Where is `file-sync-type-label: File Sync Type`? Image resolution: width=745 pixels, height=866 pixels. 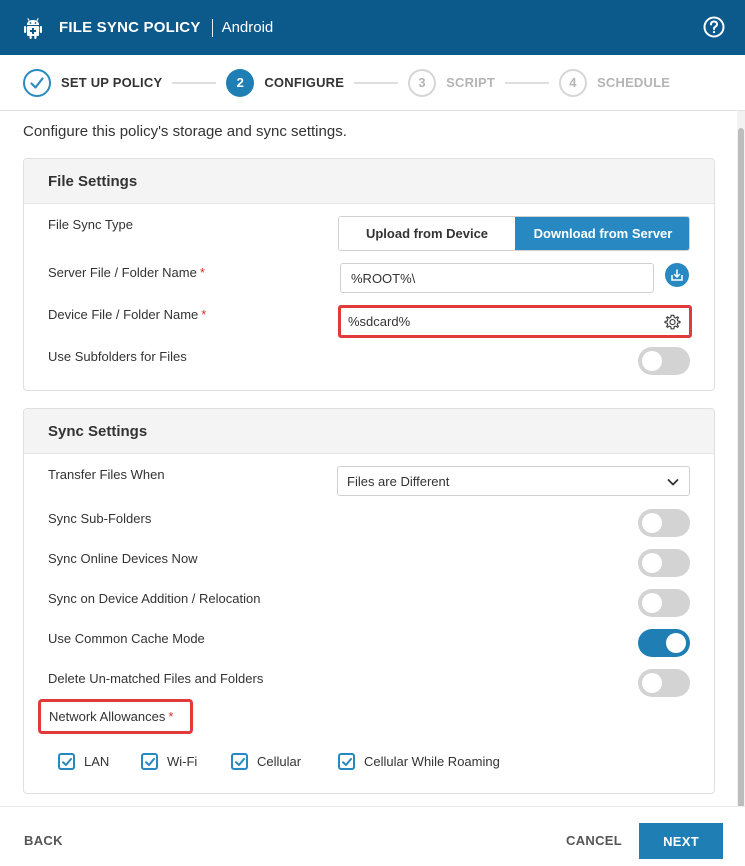
file-sync-type-label: File Sync Type is located at coordinates (91, 224).